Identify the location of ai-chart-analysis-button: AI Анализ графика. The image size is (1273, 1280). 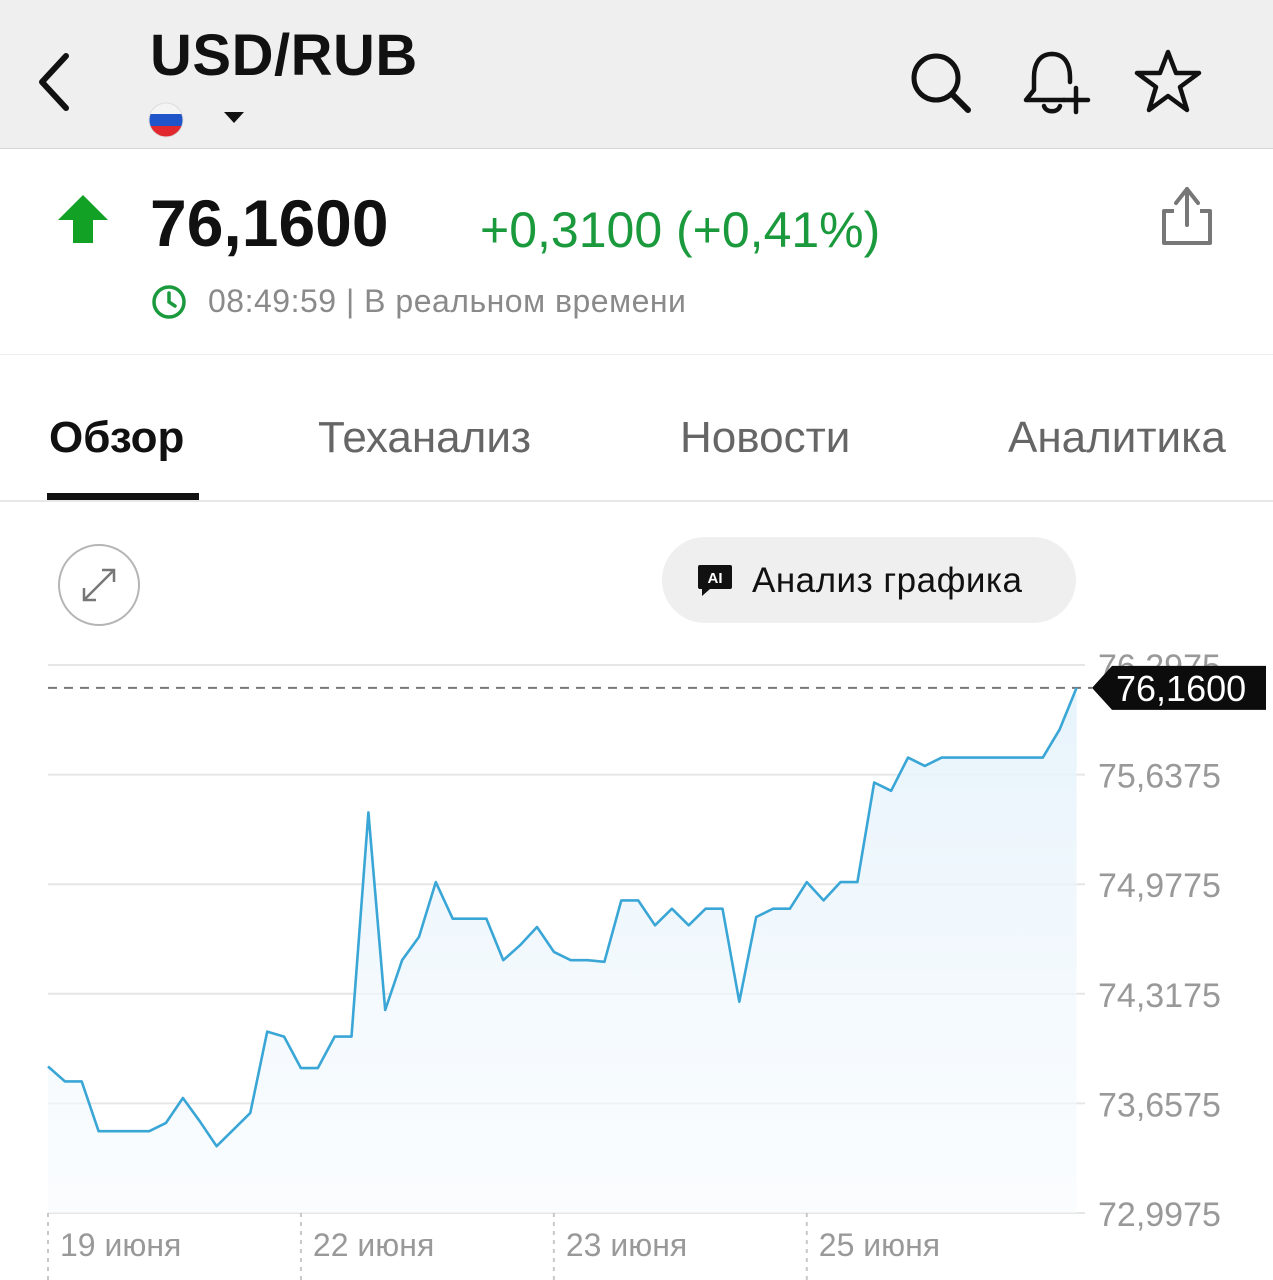
(869, 580).